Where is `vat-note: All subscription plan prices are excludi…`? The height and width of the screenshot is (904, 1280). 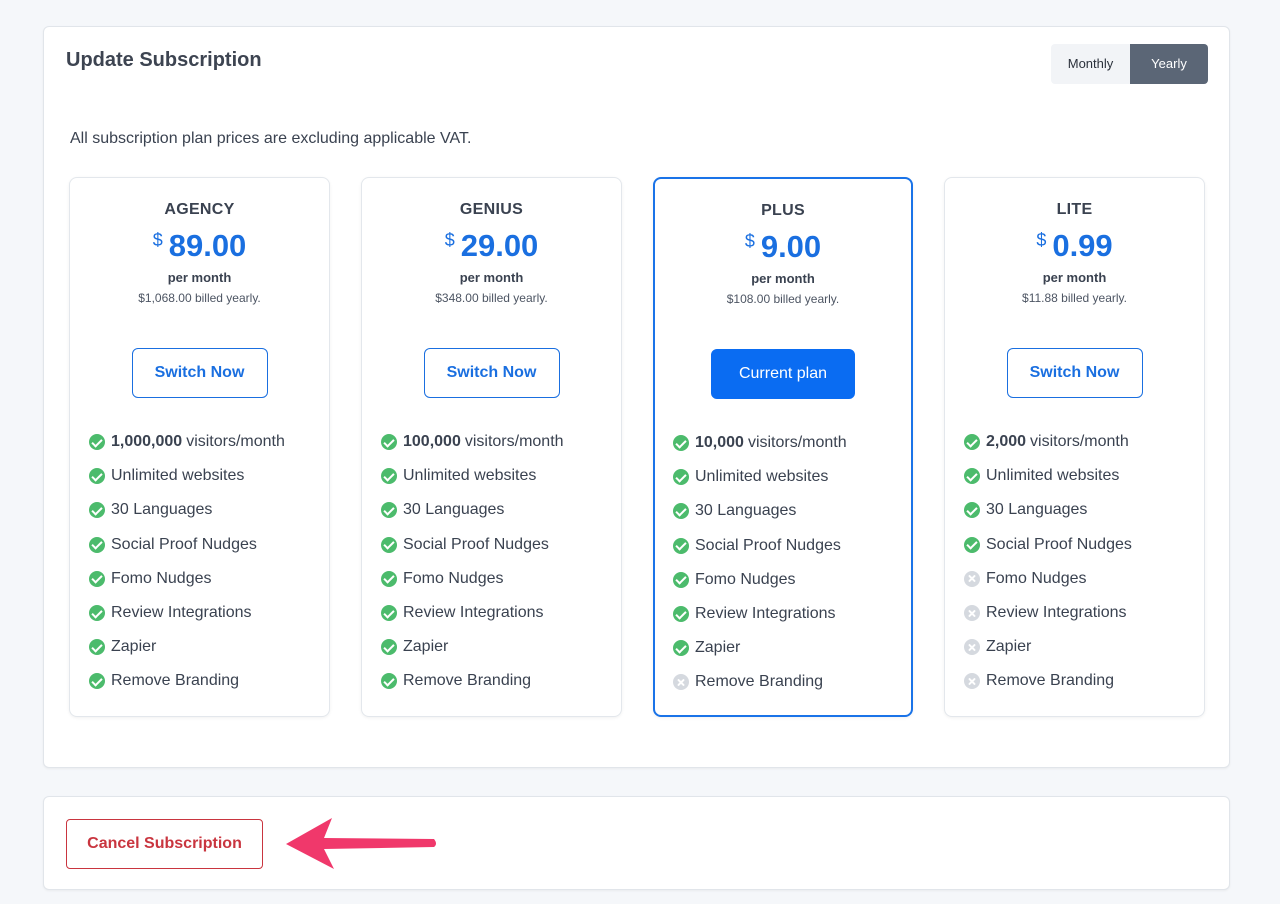
vat-note: All subscription plan prices are excludi… is located at coordinates (271, 138).